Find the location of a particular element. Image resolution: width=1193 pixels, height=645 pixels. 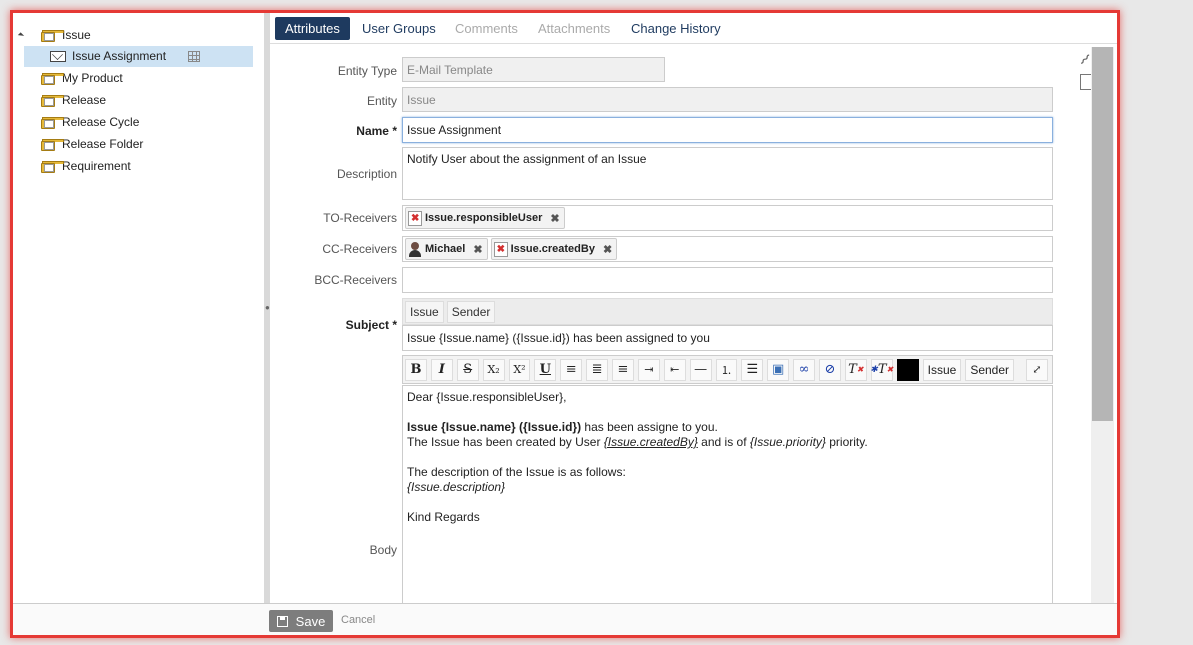

disk-icon is located at coordinates (282, 621).